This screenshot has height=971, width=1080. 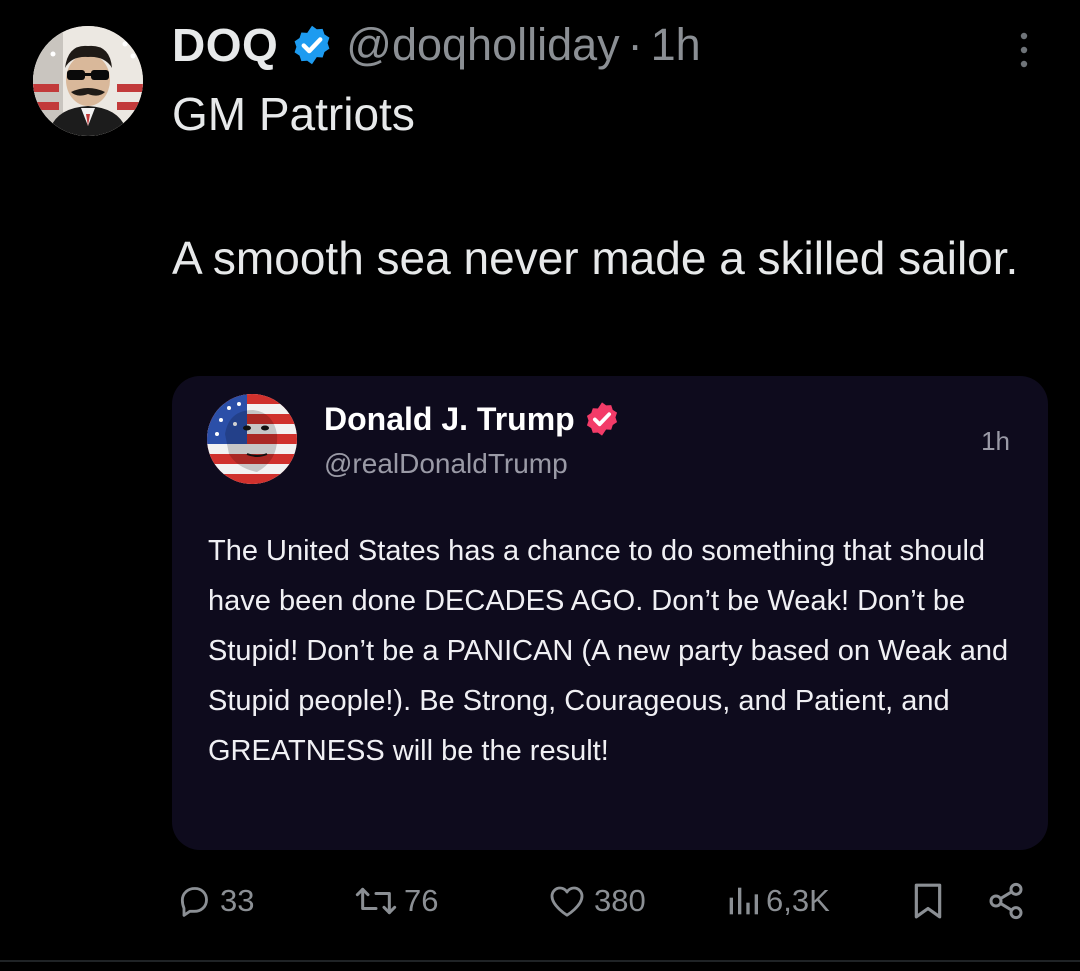 I want to click on post-text-spacer, so click(x=612, y=186).